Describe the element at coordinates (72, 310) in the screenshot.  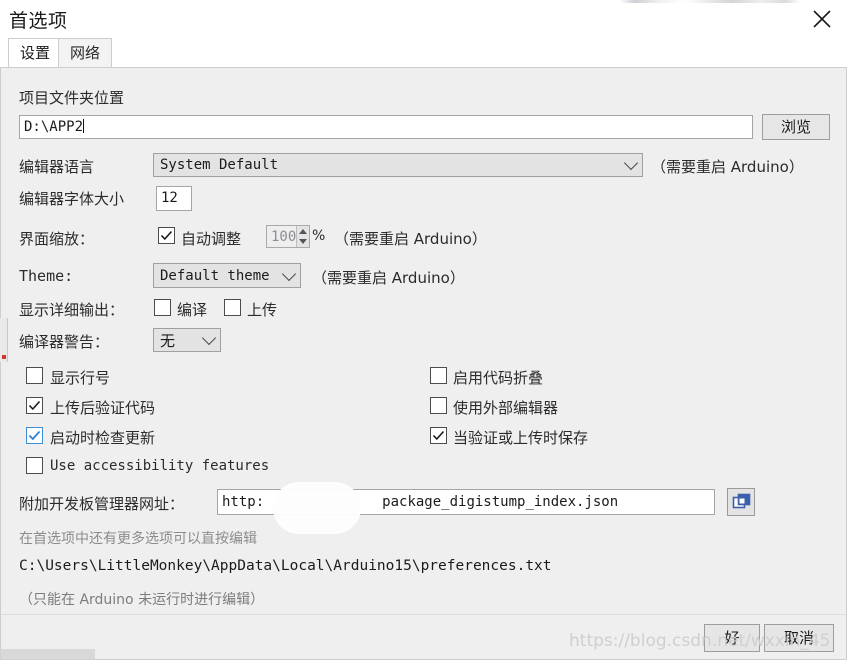
I see `verbose-output-label: 显示详细输出：` at that location.